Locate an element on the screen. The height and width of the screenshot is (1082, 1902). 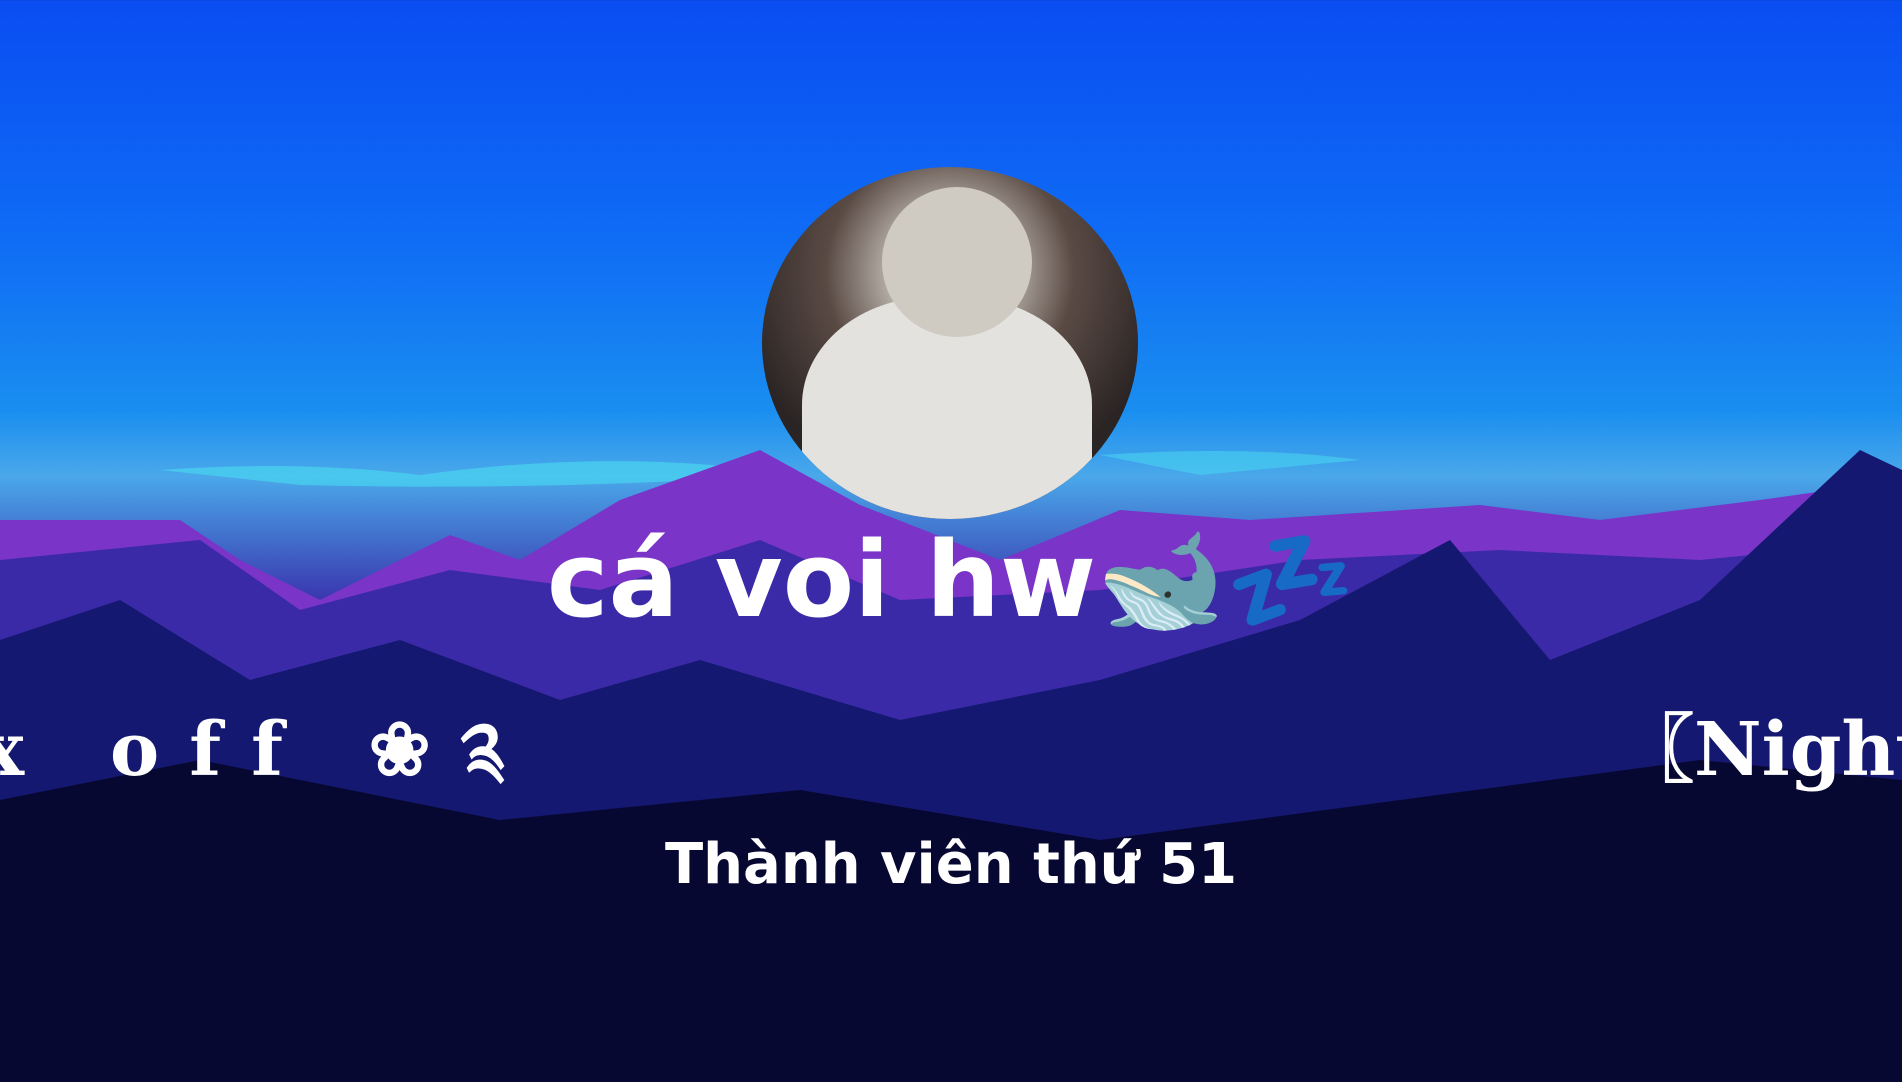
display-name: cá voi hw🐋💤 is located at coordinates (951, 580).